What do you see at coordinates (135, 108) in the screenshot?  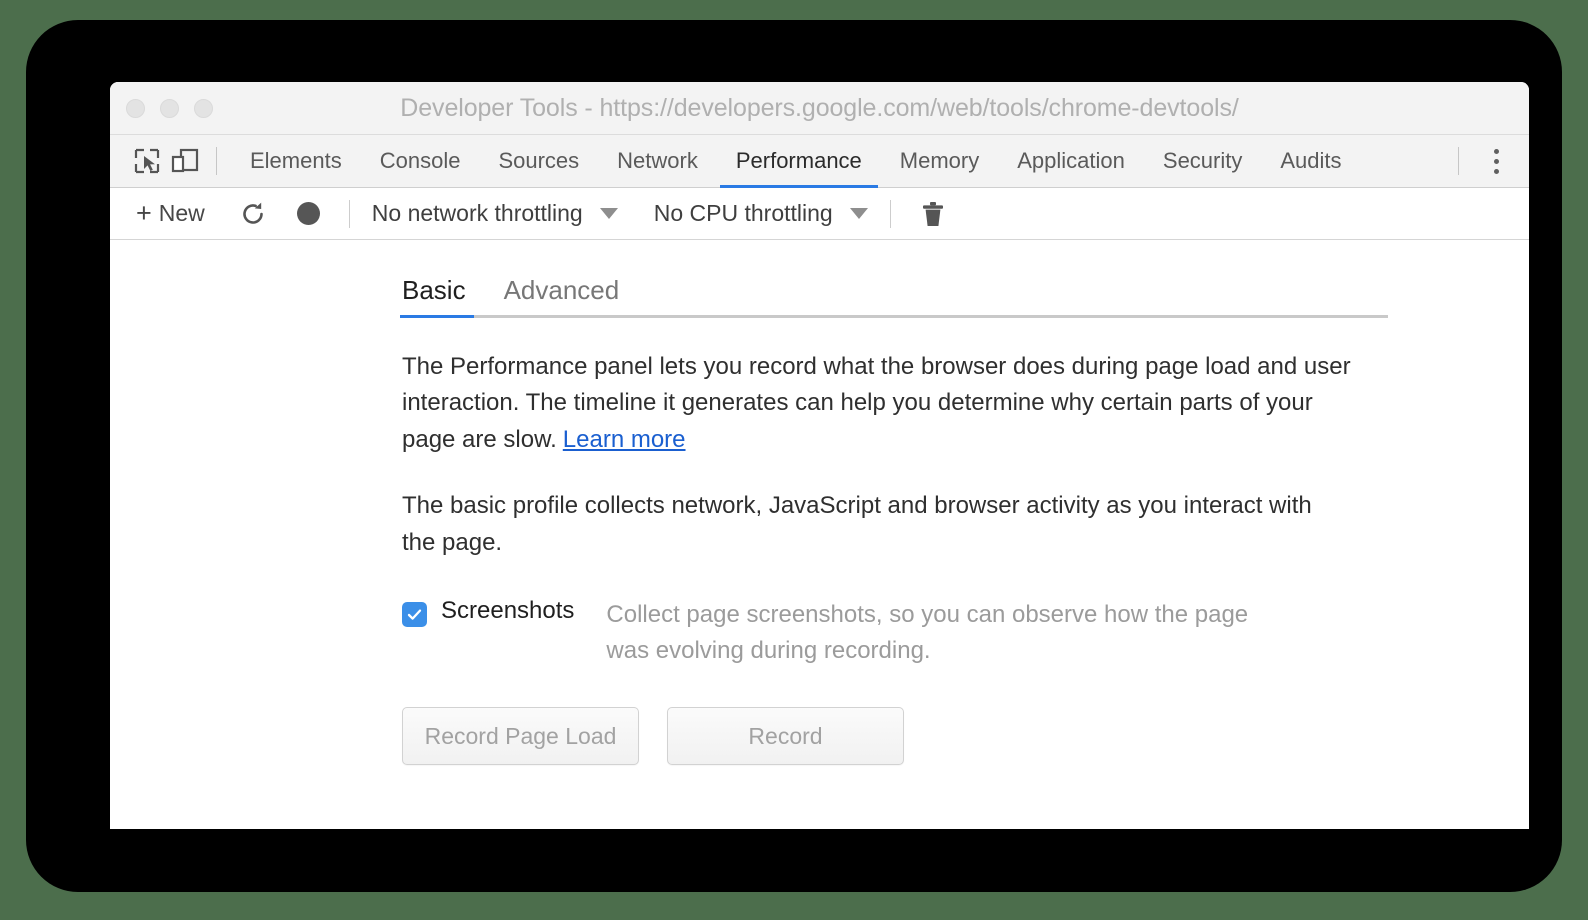 I see `close-window-button` at bounding box center [135, 108].